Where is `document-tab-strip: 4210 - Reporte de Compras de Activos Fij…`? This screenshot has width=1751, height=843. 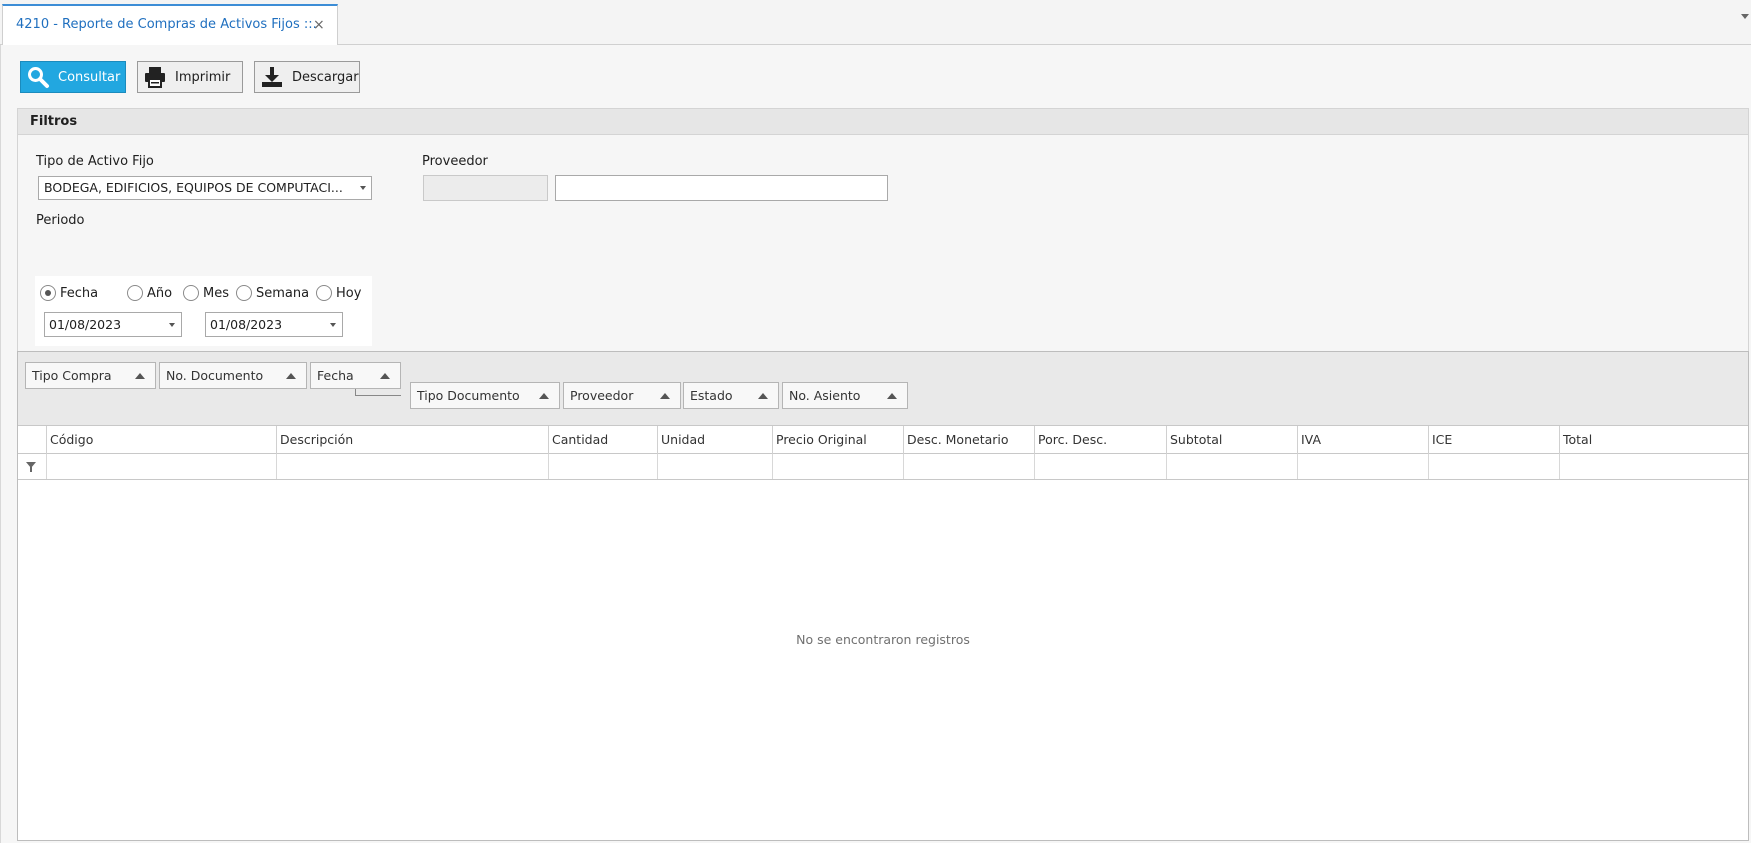 document-tab-strip: 4210 - Reporte de Compras de Activos Fij… is located at coordinates (875, 23).